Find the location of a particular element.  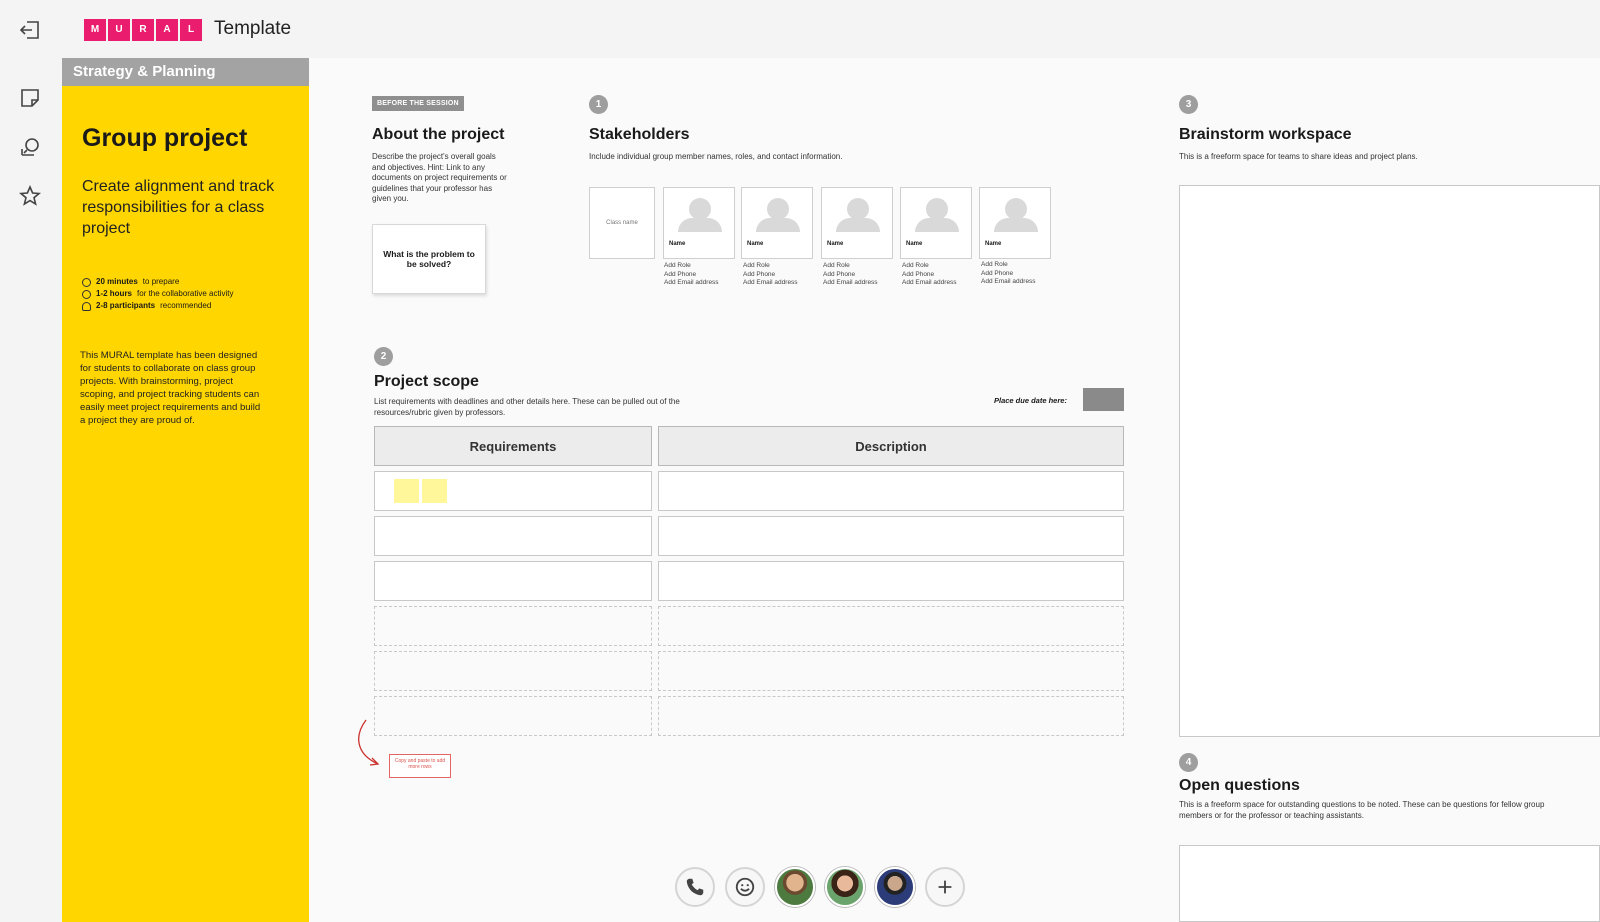

section-number-1: 1 is located at coordinates (598, 104).